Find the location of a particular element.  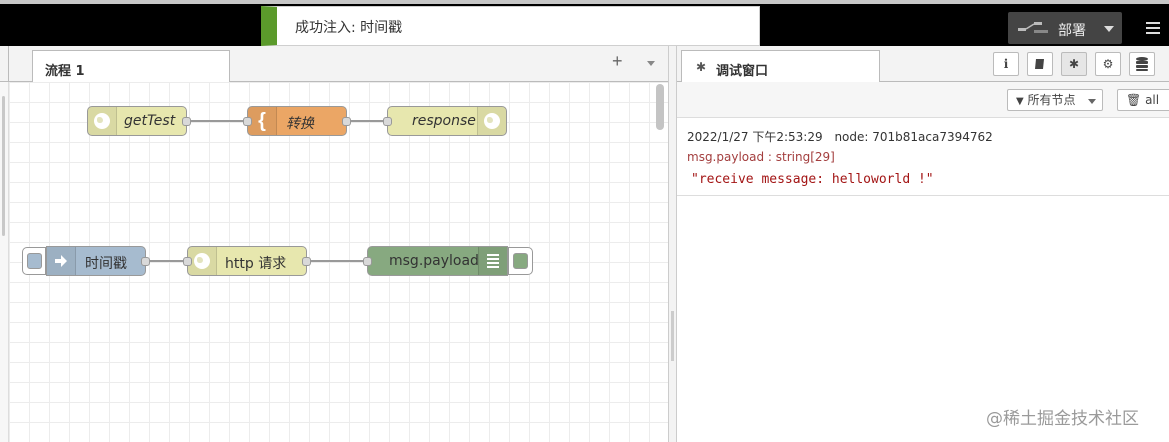

sidebar-tab-bar: ✱ 调试窗口 i ✱ ⚙ is located at coordinates (923, 64).